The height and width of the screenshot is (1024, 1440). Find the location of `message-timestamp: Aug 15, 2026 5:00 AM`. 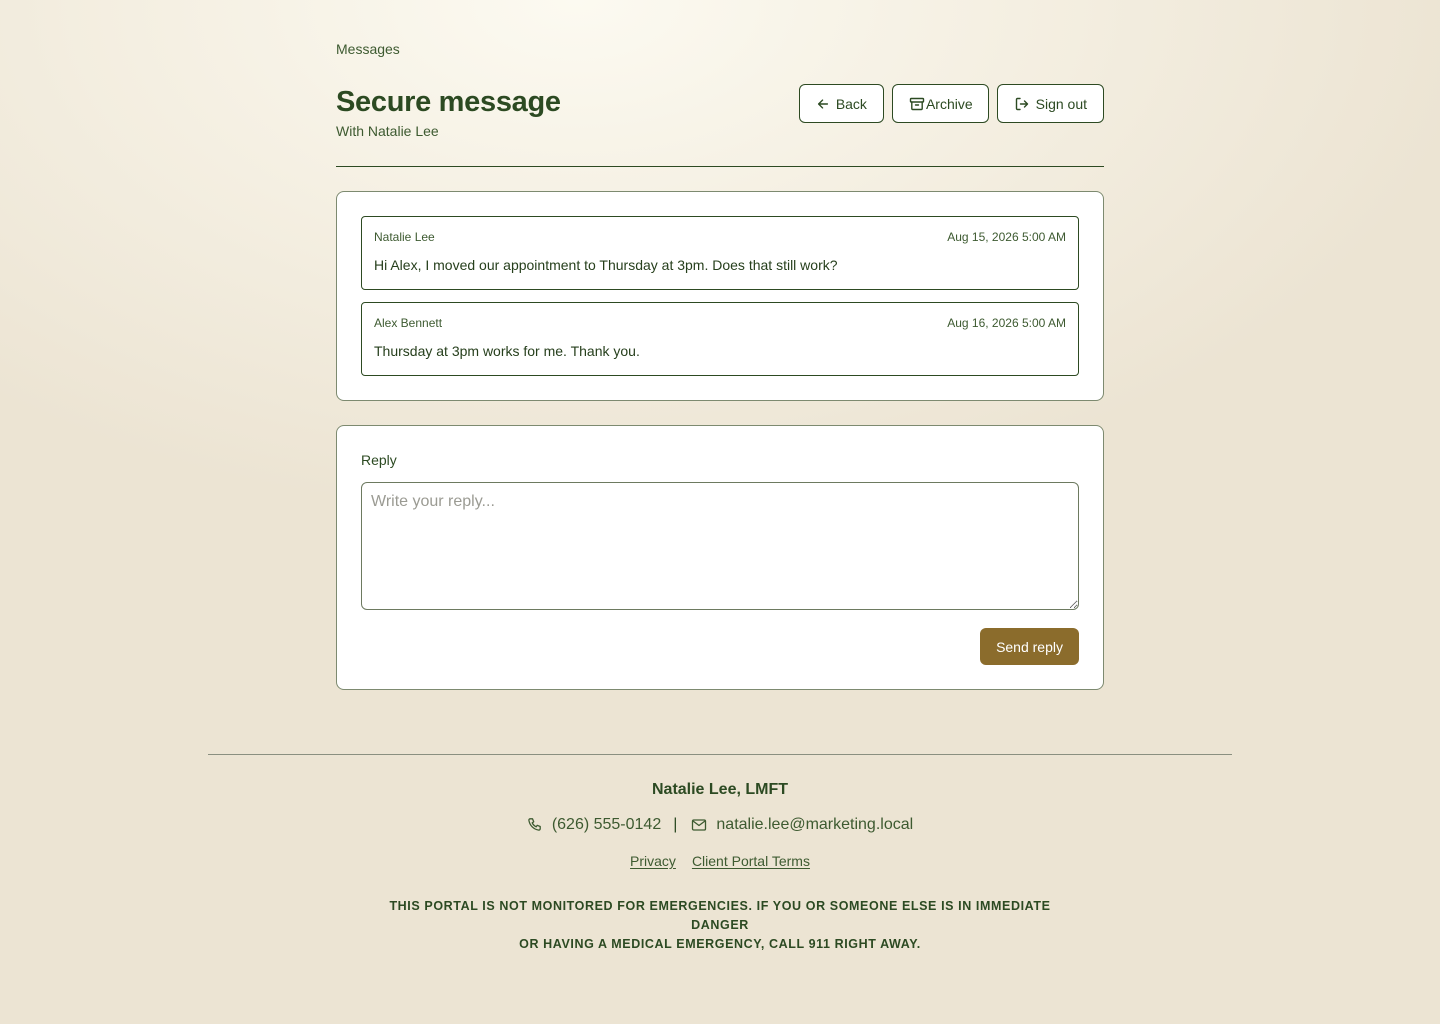

message-timestamp: Aug 15, 2026 5:00 AM is located at coordinates (1006, 237).